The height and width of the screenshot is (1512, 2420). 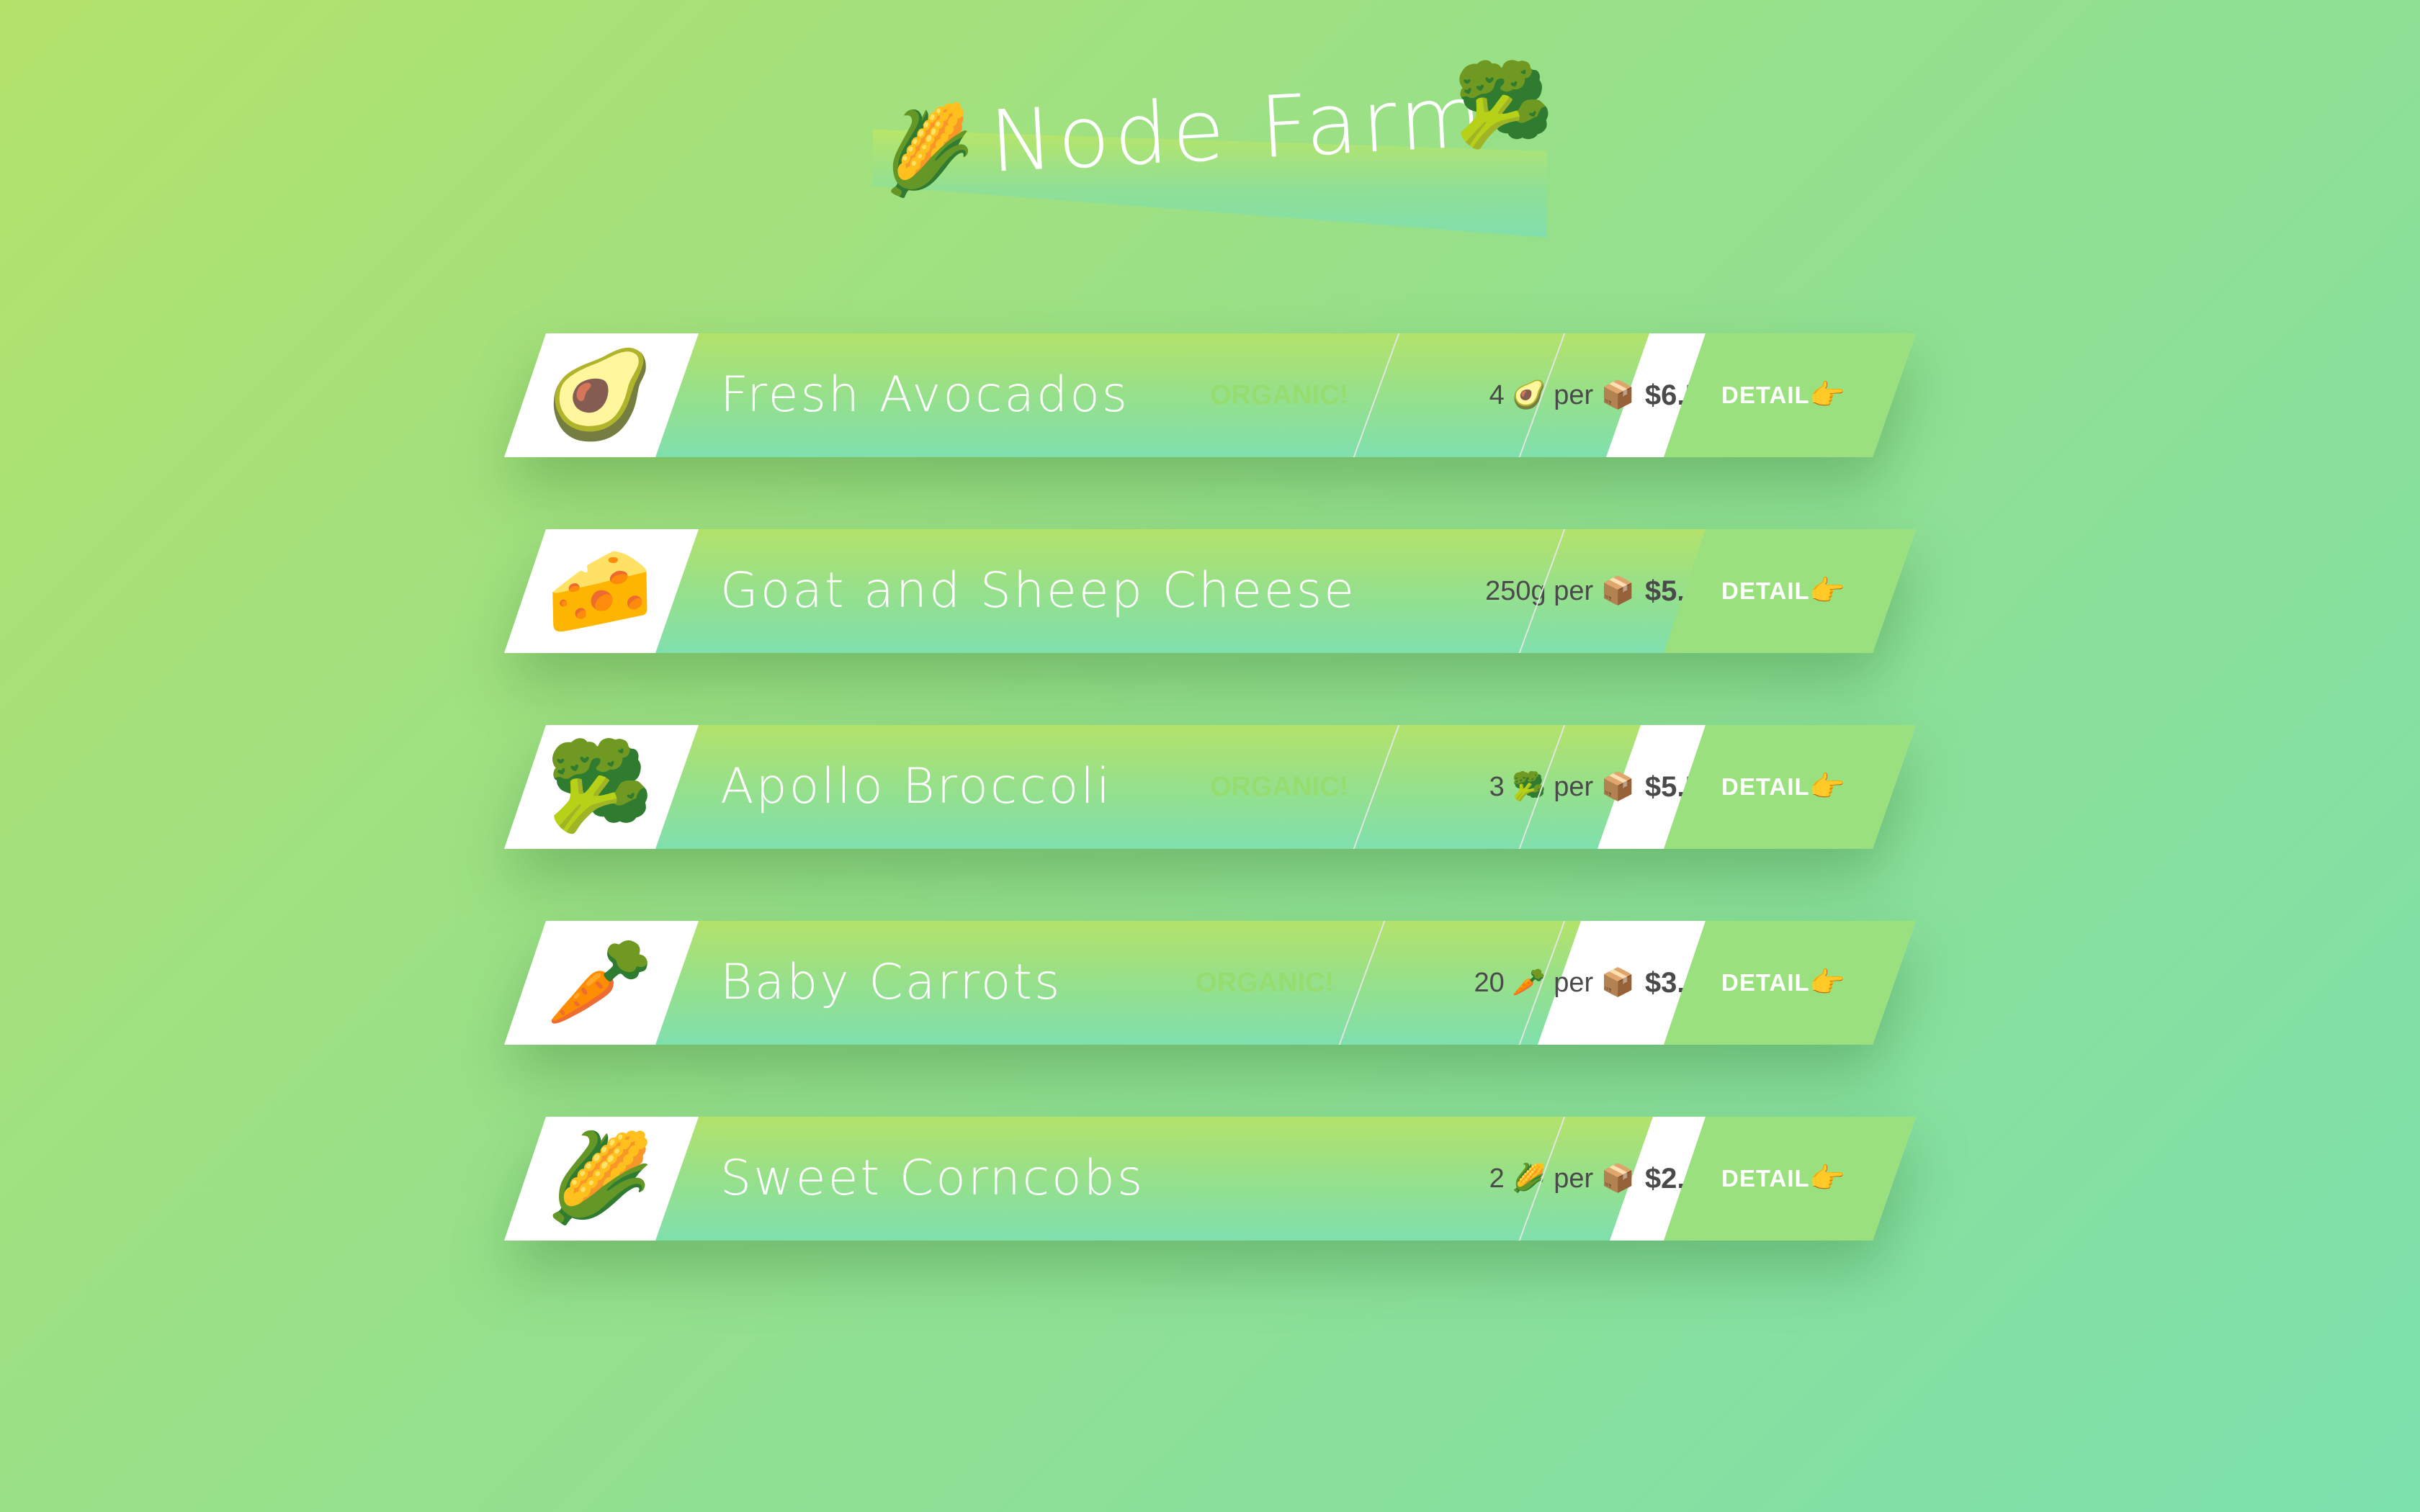 I want to click on product-name: Apollo Broccoli, so click(x=916, y=787).